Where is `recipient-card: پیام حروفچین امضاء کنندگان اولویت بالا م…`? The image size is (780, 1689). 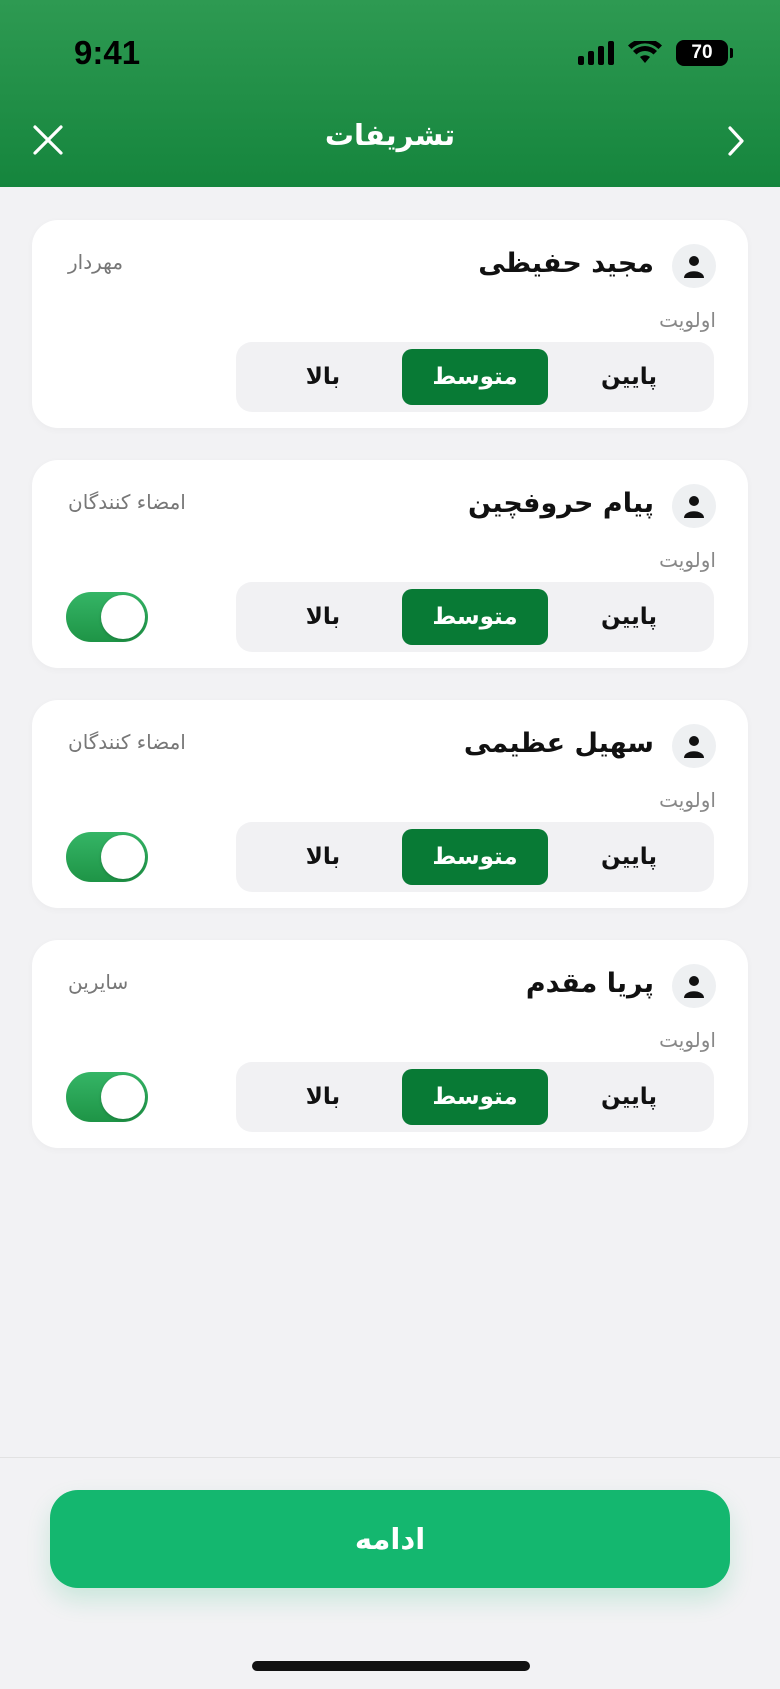
recipient-card: پیام حروفچین امضاء کنندگان اولویت بالا م… is located at coordinates (390, 564).